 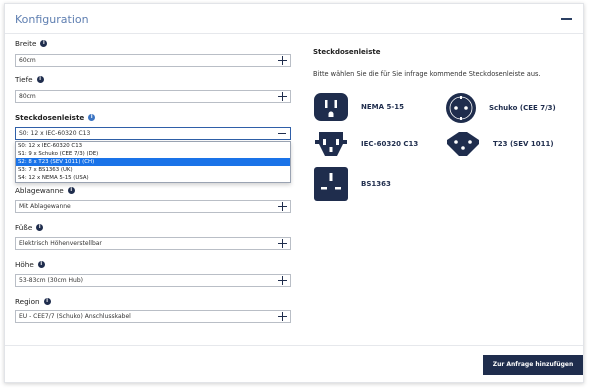 What do you see at coordinates (294, 19) in the screenshot?
I see `panel-header: Konfiguration` at bounding box center [294, 19].